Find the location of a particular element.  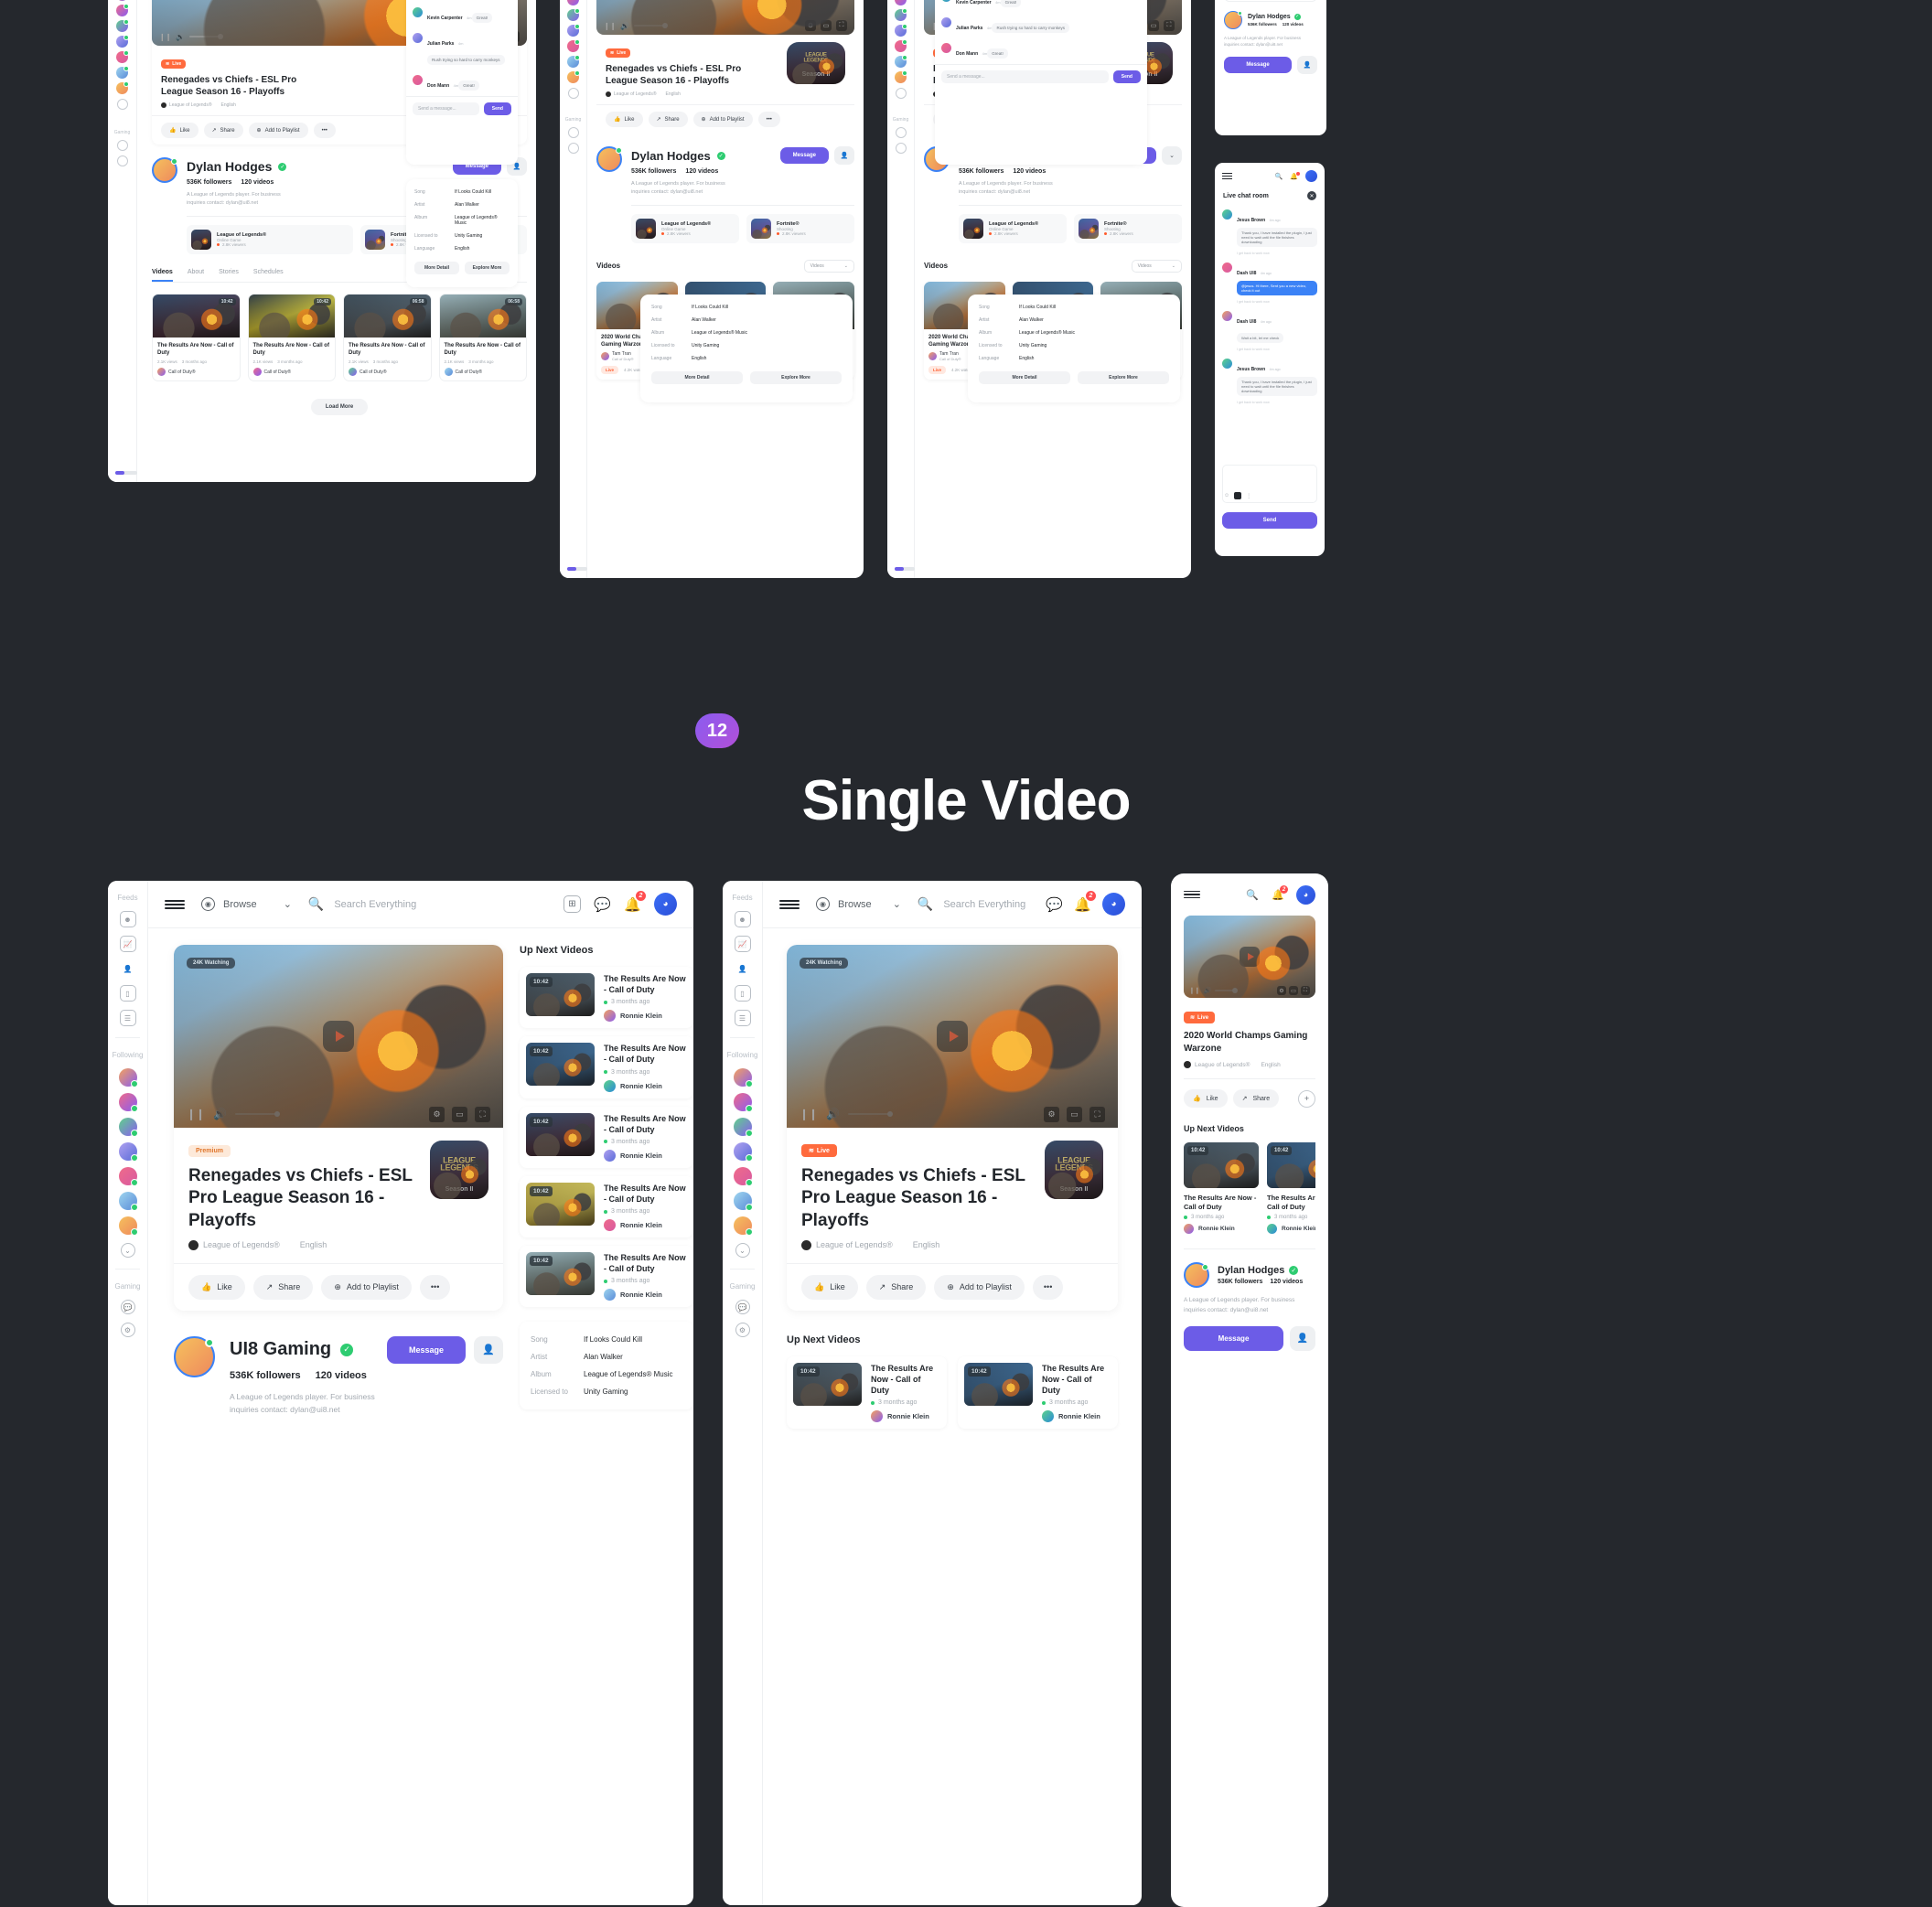

comment-composer: Send a message... Send is located at coordinates (1041, 76).